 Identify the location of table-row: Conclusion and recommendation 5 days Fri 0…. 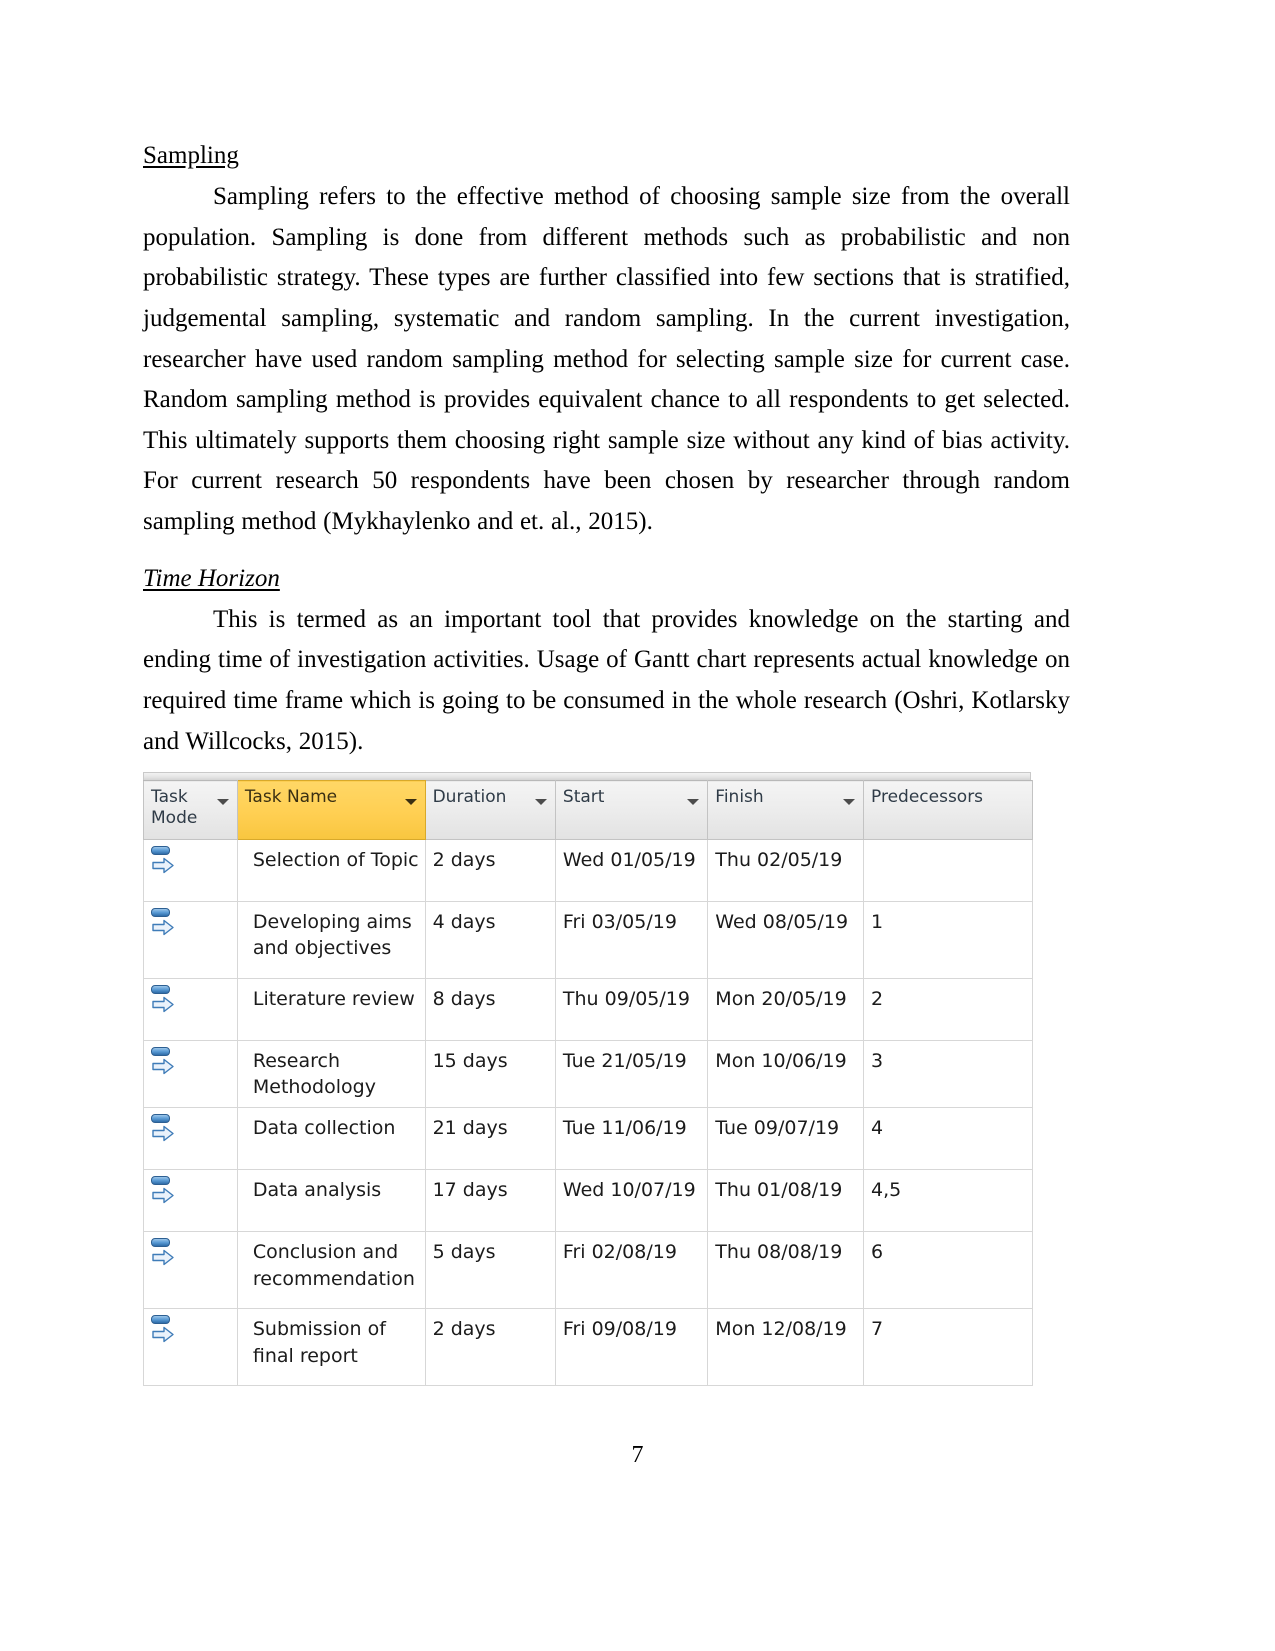
(588, 1270).